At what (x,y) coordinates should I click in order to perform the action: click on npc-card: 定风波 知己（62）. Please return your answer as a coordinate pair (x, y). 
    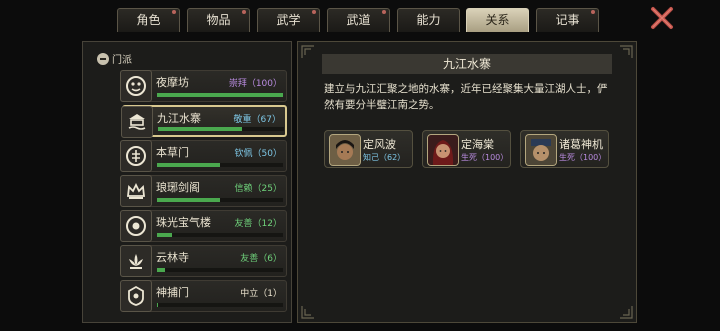
    Looking at the image, I should click on (368, 149).